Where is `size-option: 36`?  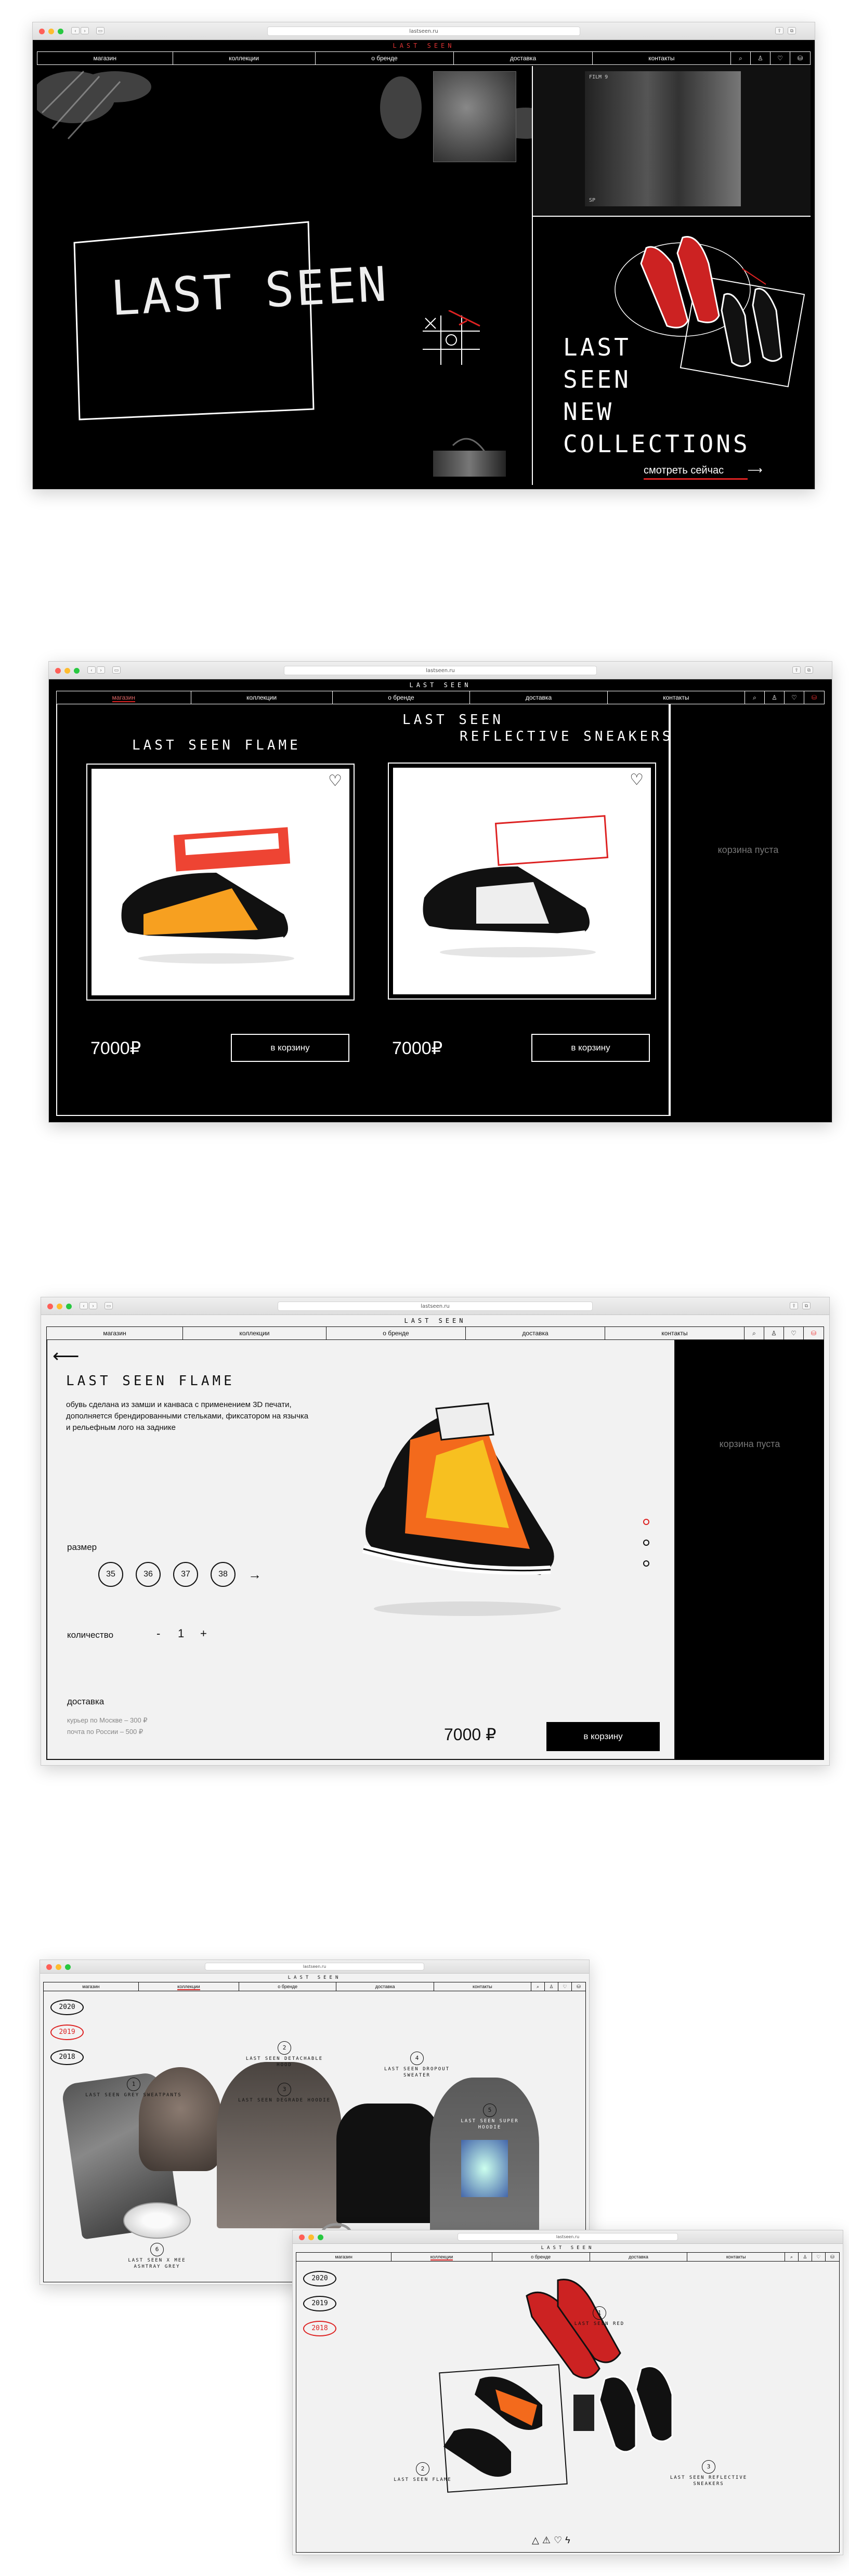
size-option: 36 is located at coordinates (148, 1574).